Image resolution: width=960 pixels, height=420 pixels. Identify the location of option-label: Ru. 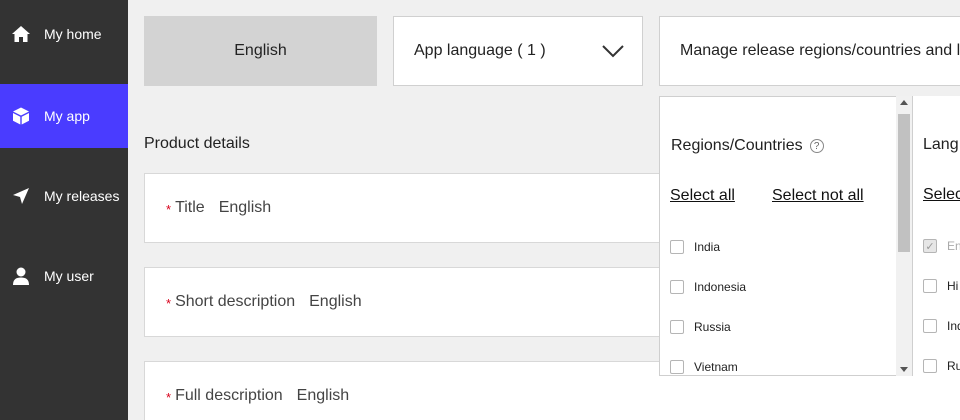
(953, 366).